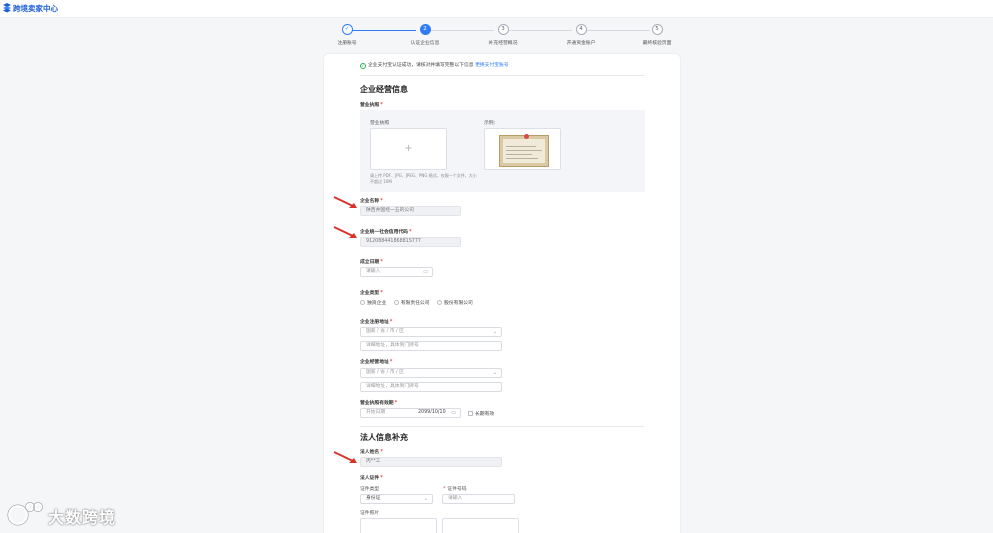 This screenshot has width=993, height=533. I want to click on reg-address-region-select: 国家 / 省 / 市 / 区 ⌄, so click(431, 332).